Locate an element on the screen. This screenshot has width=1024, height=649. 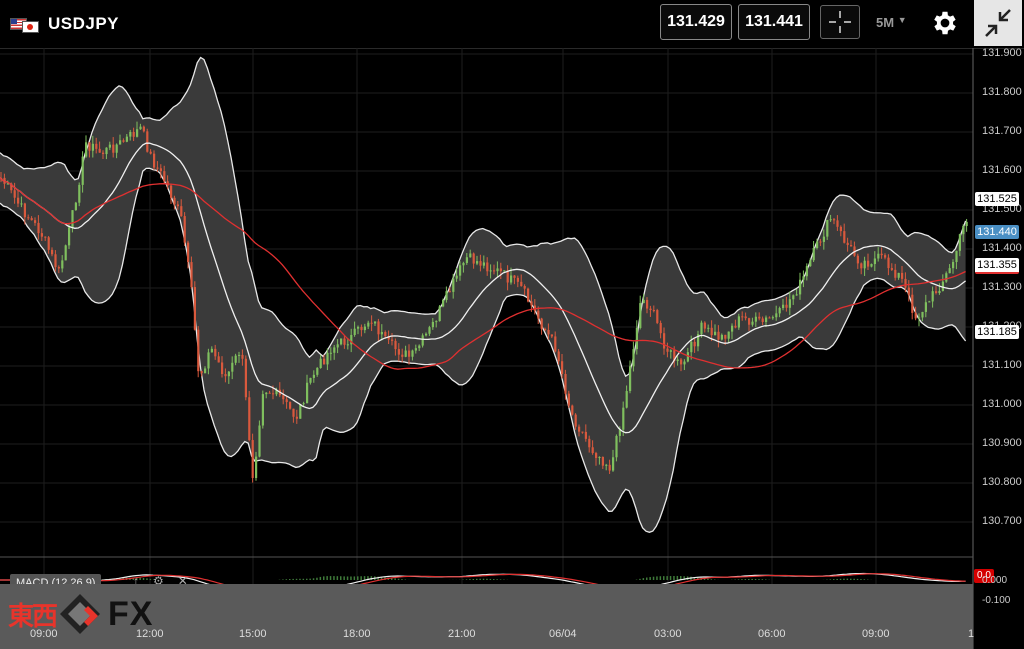
bid-price-button: 131.429 is located at coordinates (696, 22).